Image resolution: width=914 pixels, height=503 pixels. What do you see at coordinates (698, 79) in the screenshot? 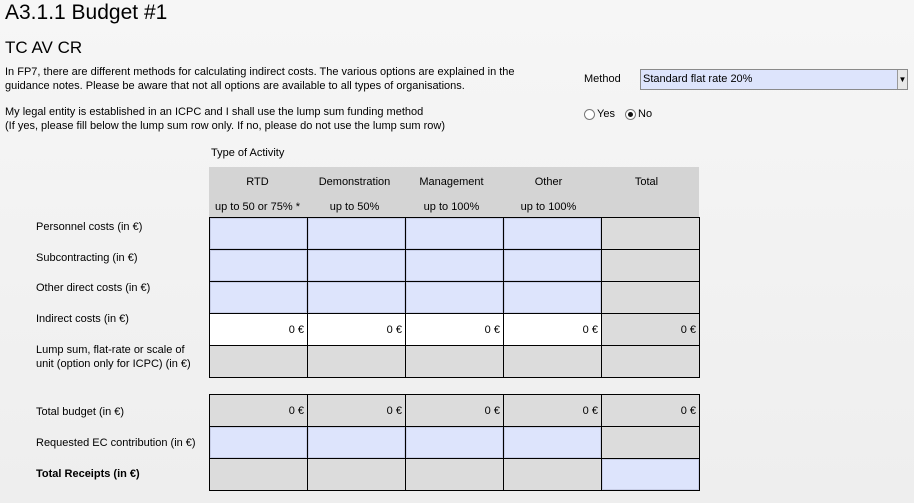
I see `method-select-value: Standard flat rate 20%` at bounding box center [698, 79].